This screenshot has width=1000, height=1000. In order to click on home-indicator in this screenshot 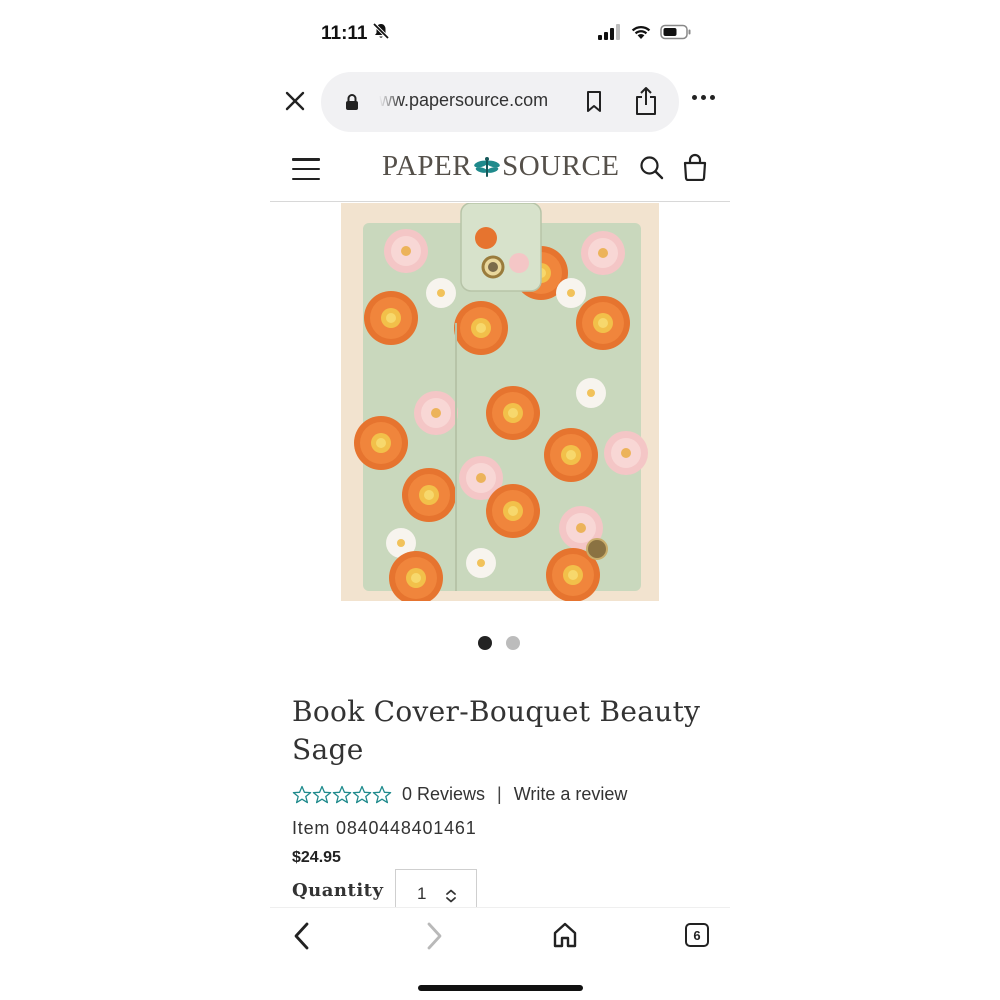, I will do `click(500, 988)`.